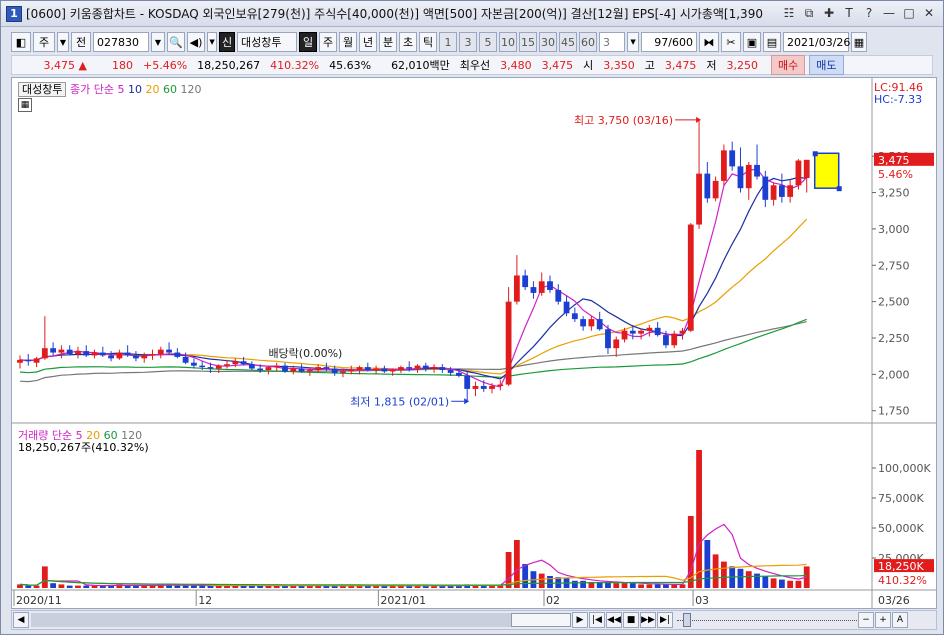  I want to click on trade-amount: 62,010백만, so click(420, 65).